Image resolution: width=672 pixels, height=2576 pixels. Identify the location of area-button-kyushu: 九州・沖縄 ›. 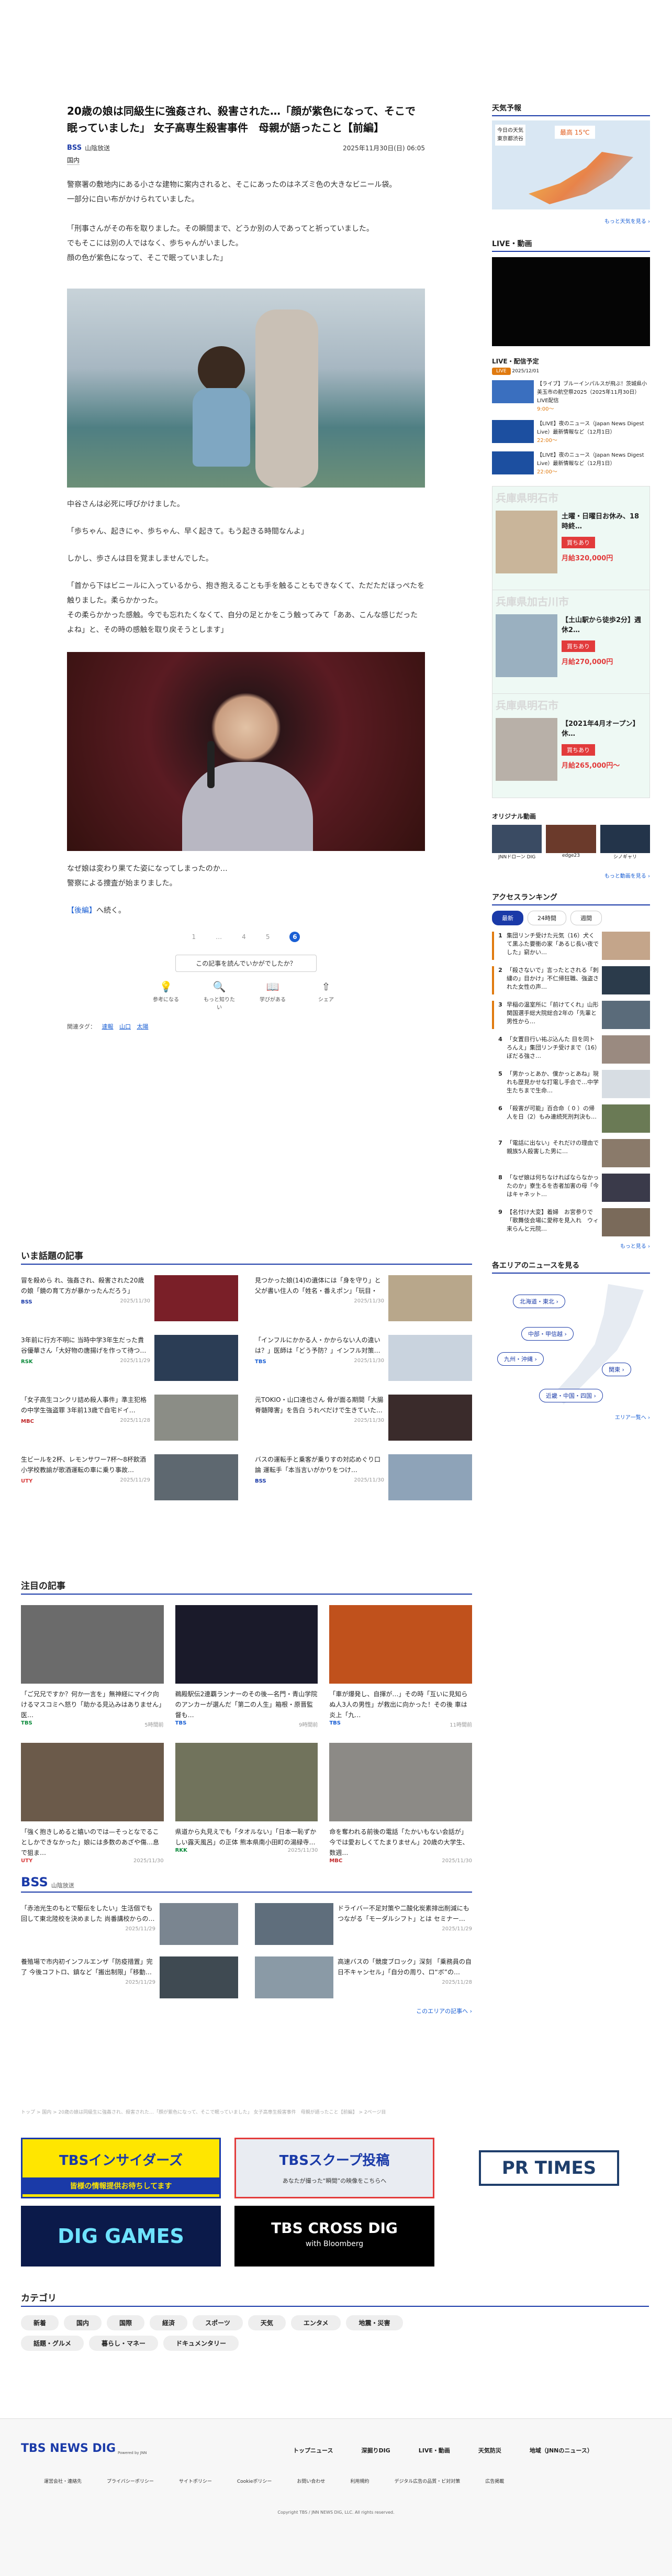
(520, 1359).